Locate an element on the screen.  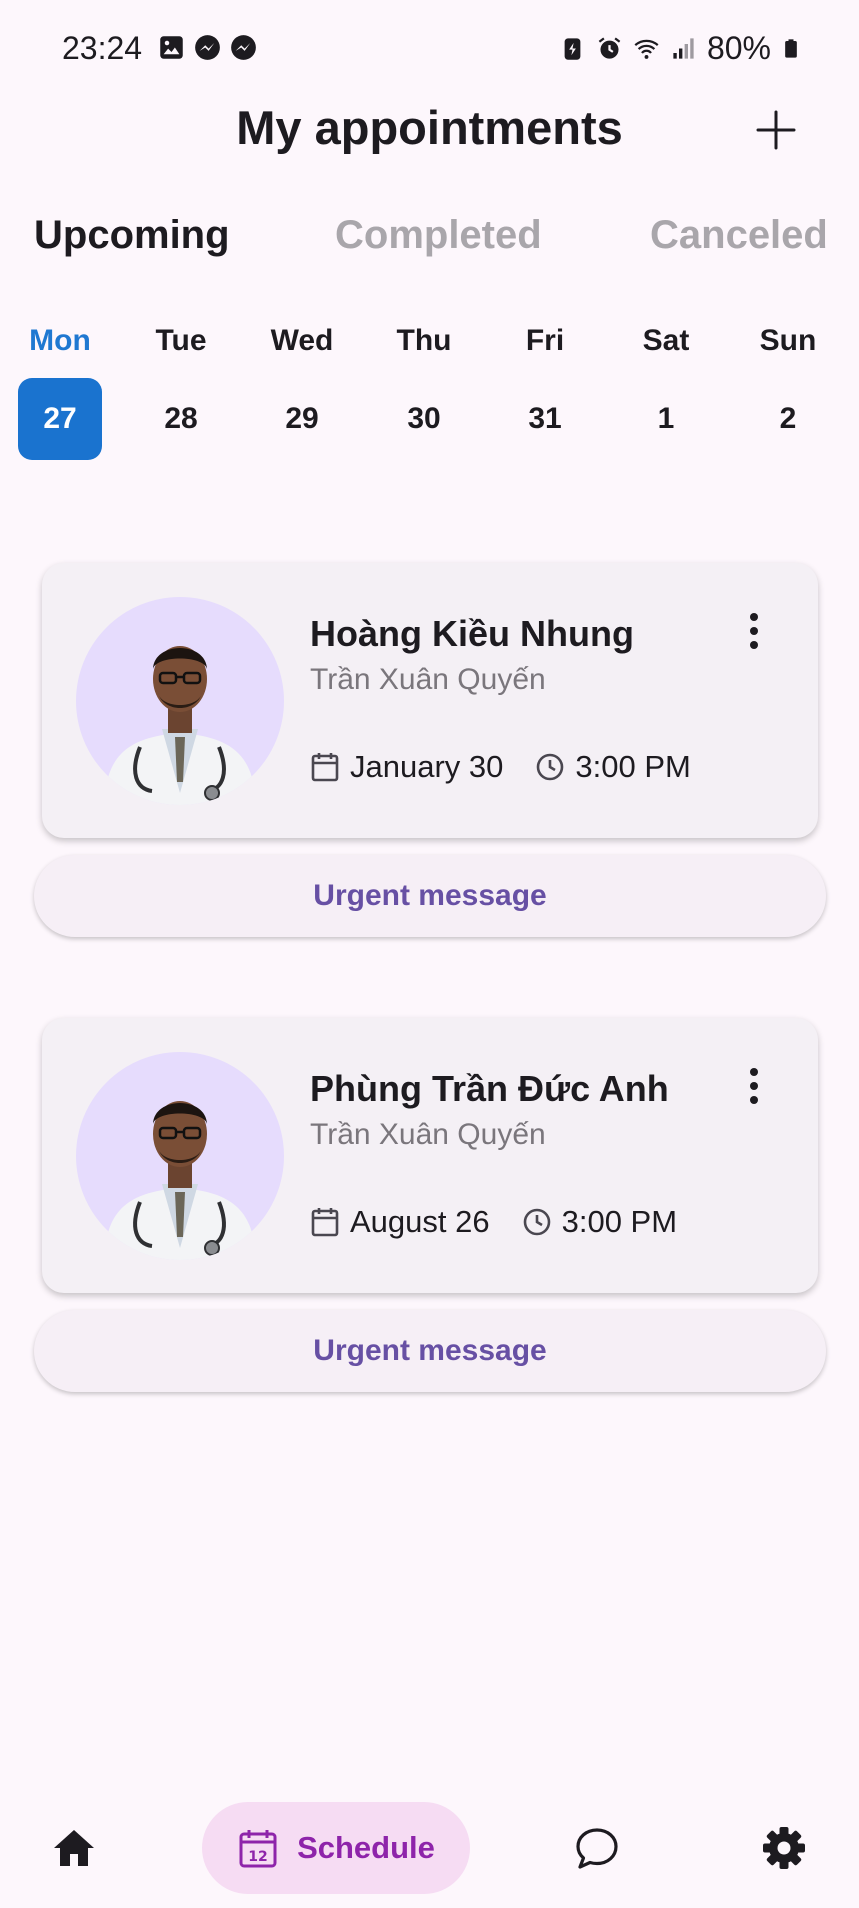
day-sat: Sat 1 is located at coordinates (666, 389).